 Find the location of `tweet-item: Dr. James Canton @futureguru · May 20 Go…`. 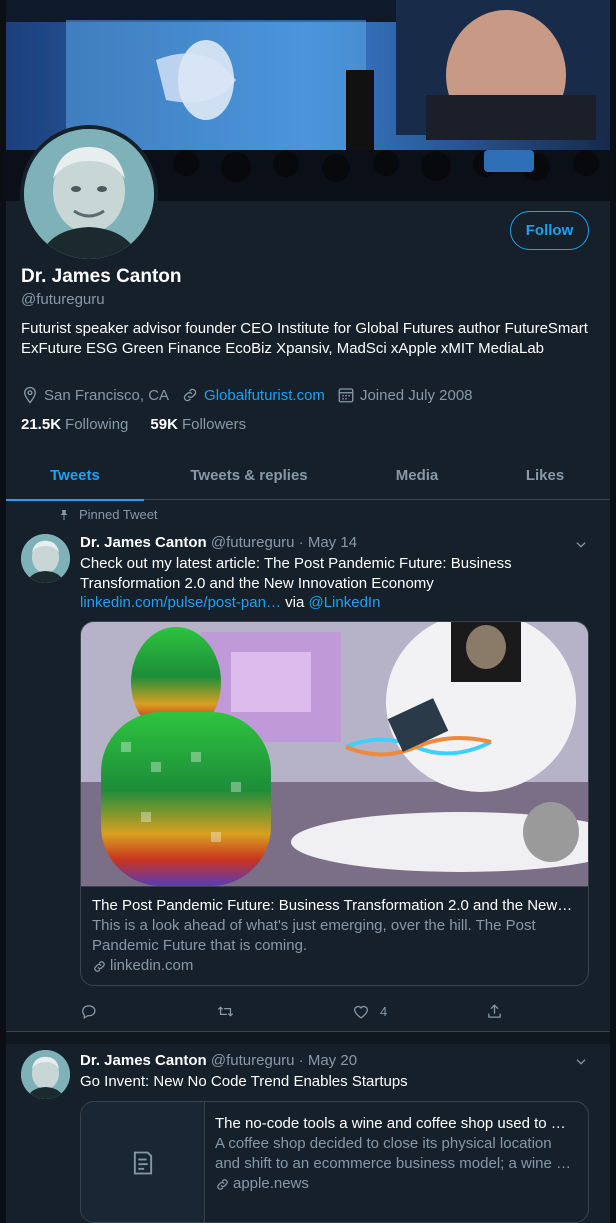

tweet-item: Dr. James Canton @futureguru · May 20 Go… is located at coordinates (308, 1133).